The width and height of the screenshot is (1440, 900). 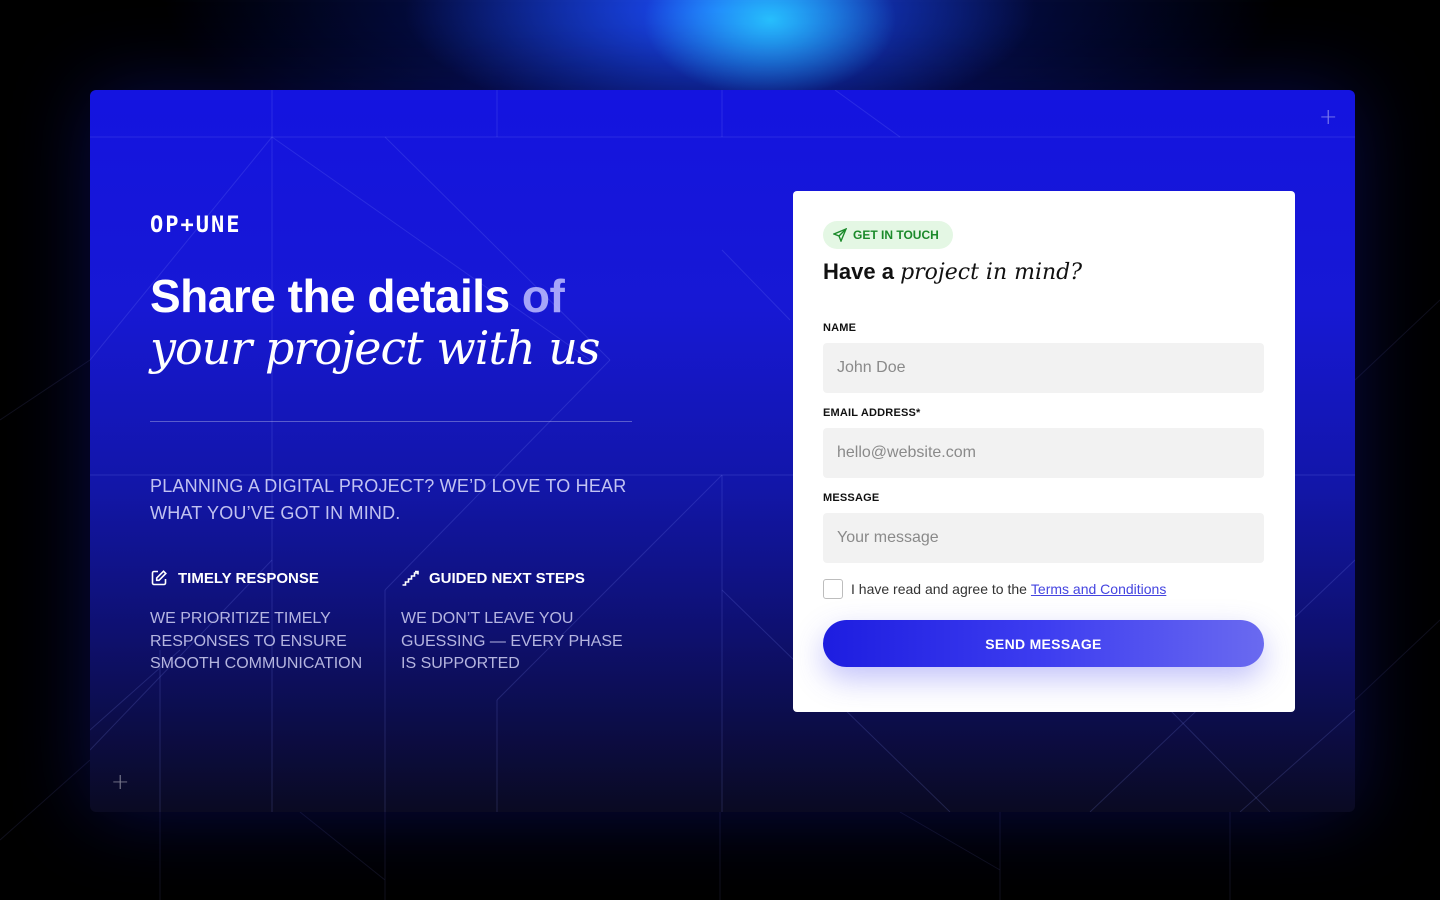 What do you see at coordinates (991, 272) in the screenshot?
I see `form-title-italic: project in mind?` at bounding box center [991, 272].